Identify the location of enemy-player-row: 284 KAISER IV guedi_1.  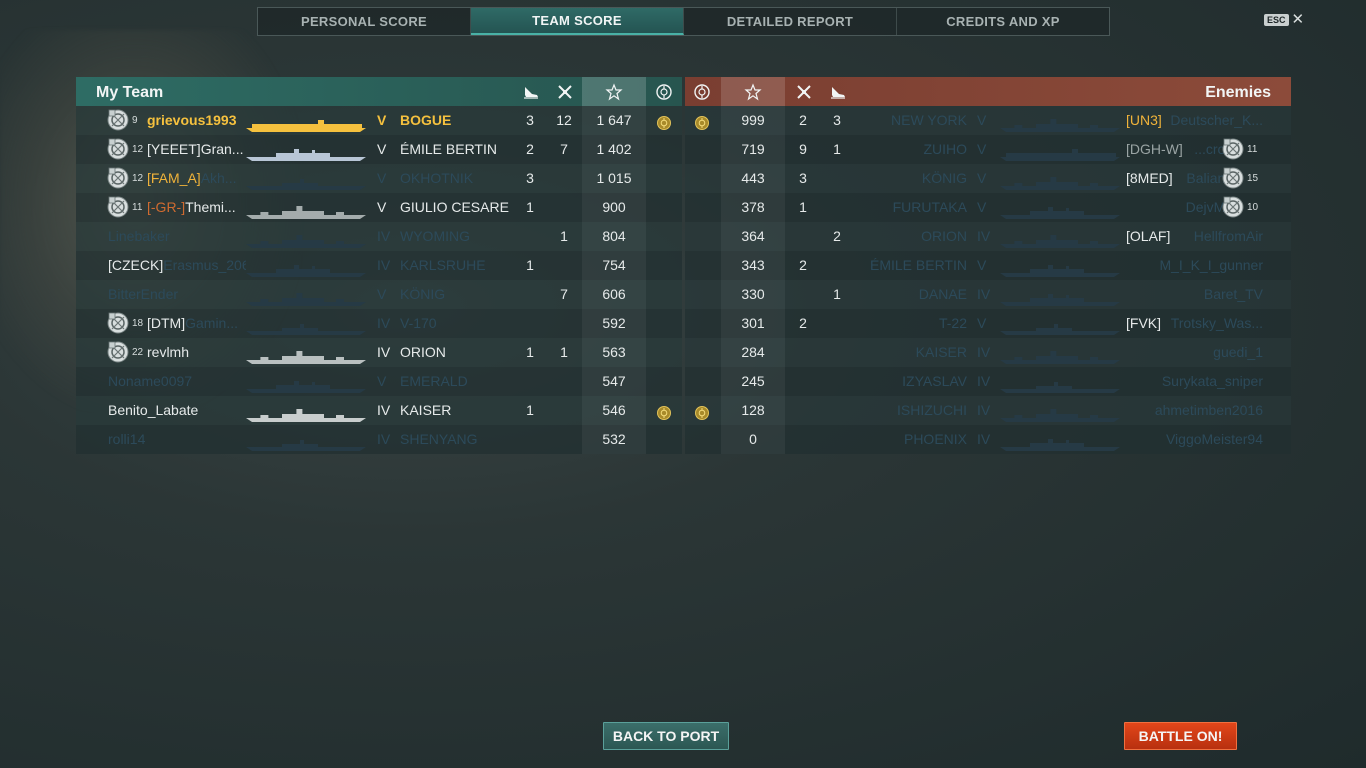
(988, 352).